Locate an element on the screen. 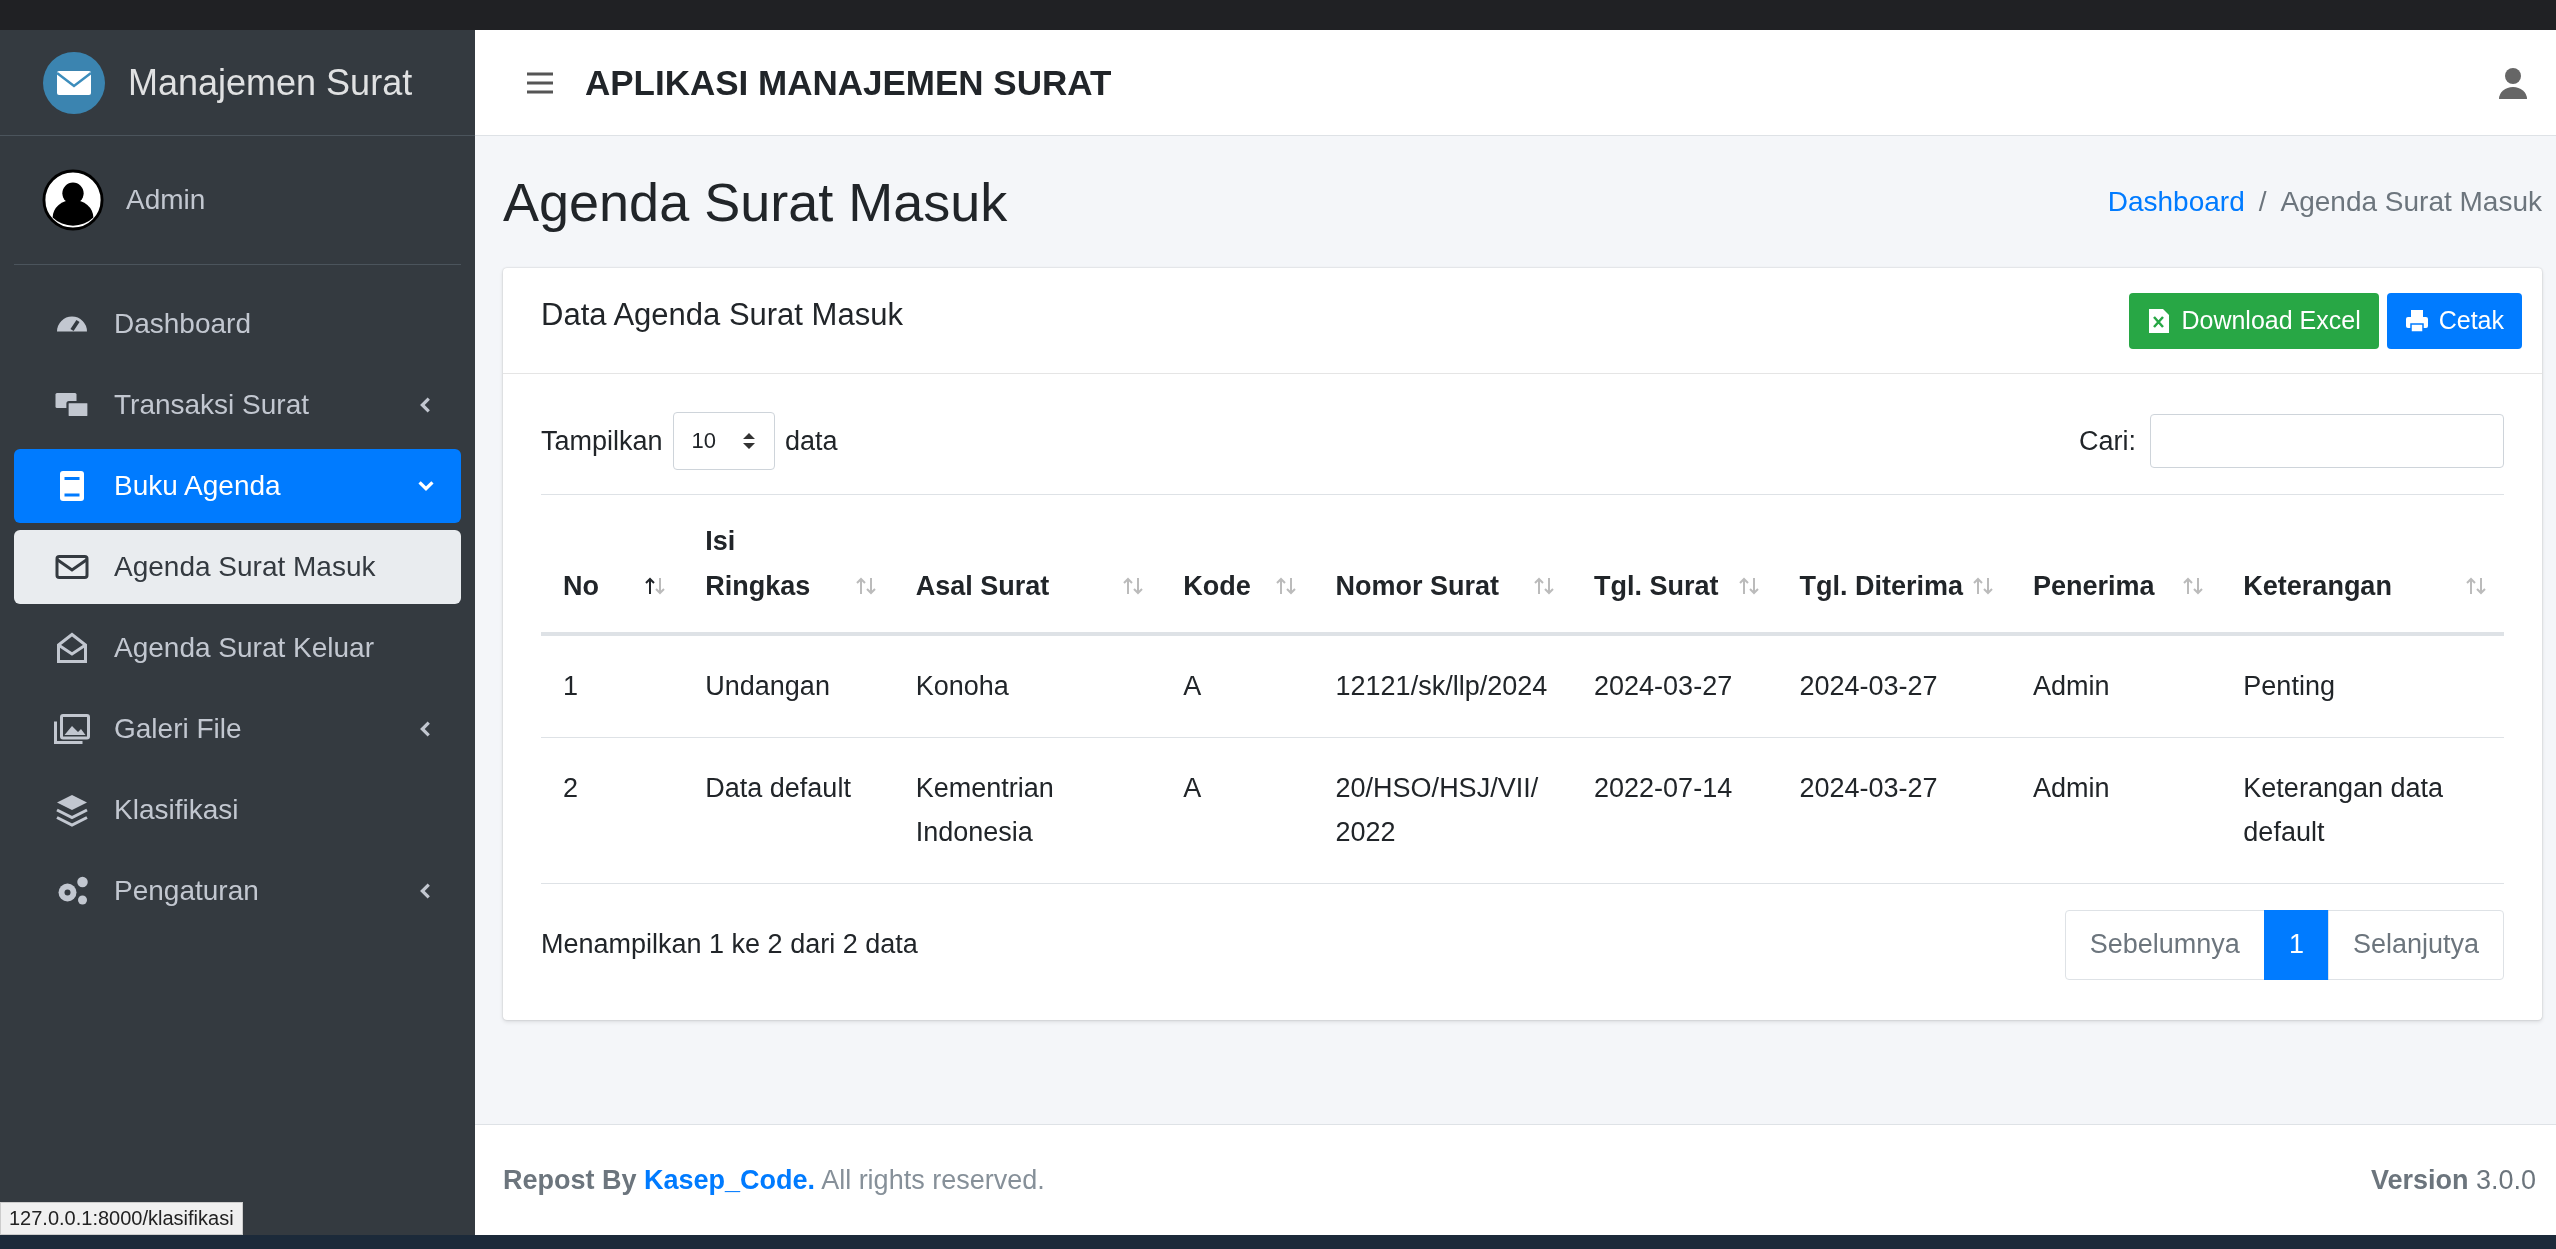  status-url: 127.0.0.1:8000/klasifikasi is located at coordinates (121, 1218).